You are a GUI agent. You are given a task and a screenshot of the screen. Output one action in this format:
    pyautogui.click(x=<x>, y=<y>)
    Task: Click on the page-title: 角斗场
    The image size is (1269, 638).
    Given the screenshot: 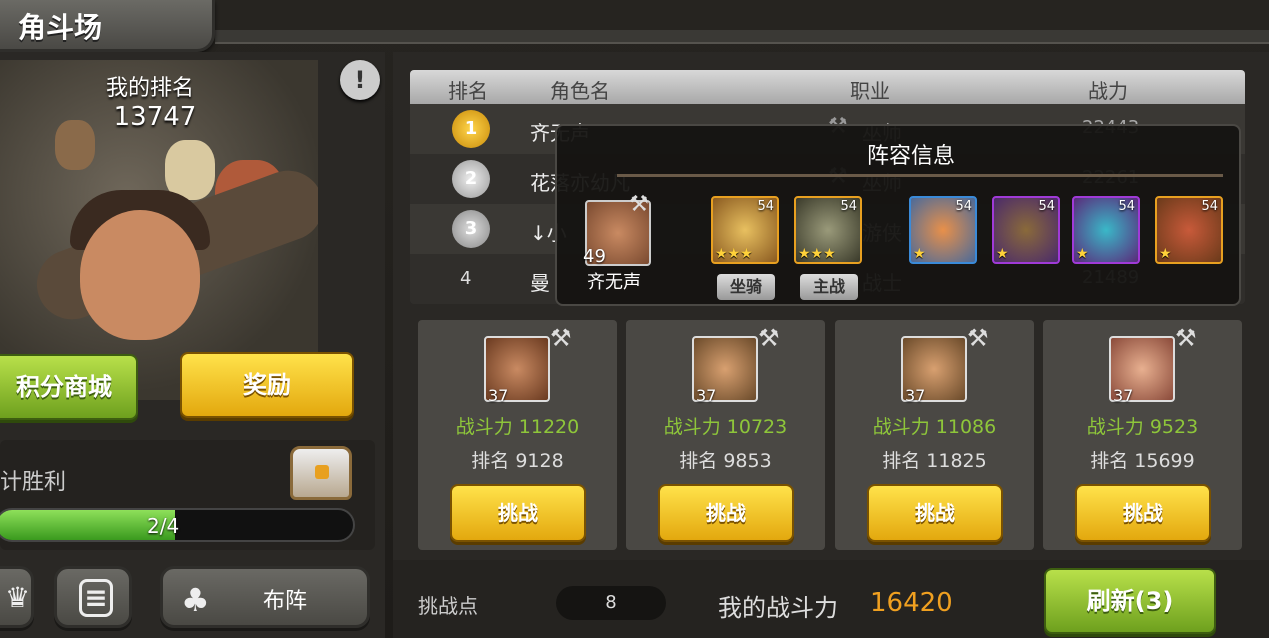 What is the action you would take?
    pyautogui.click(x=60, y=27)
    